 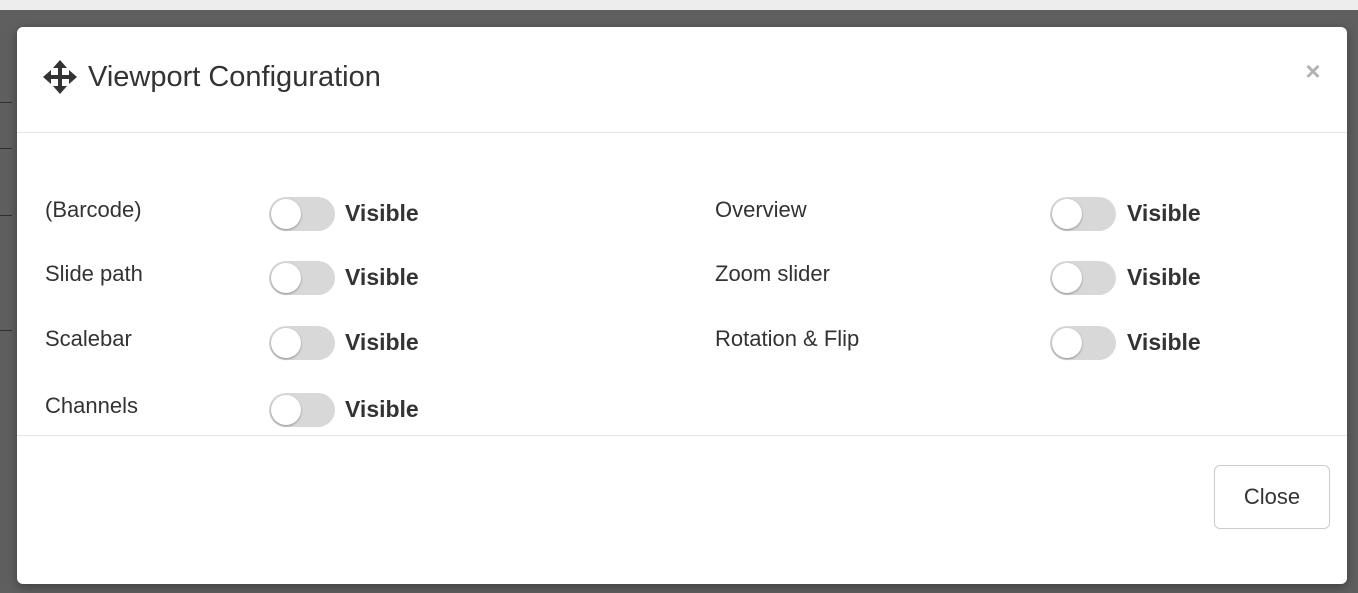 What do you see at coordinates (302, 278) in the screenshot?
I see `slide-path-visibility-toggle` at bounding box center [302, 278].